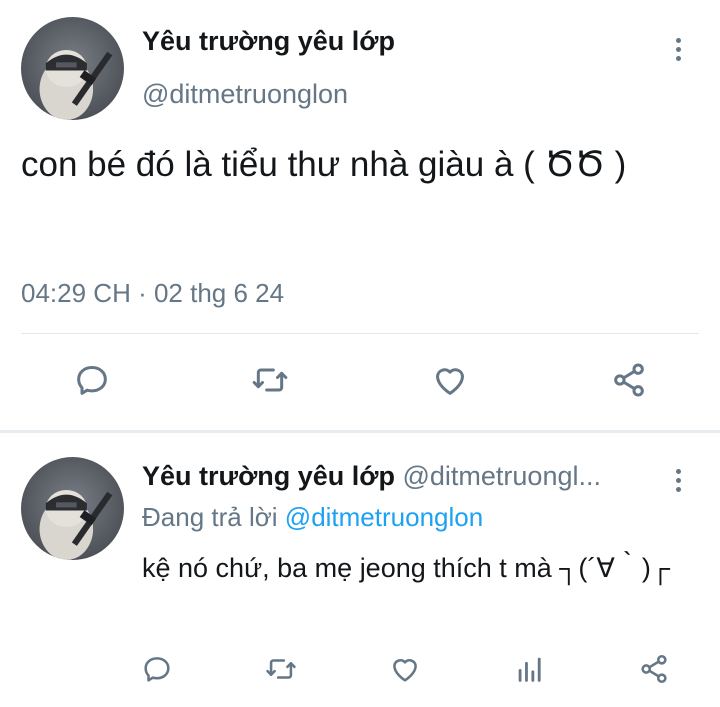 This screenshot has height=707, width=720. What do you see at coordinates (324, 164) in the screenshot?
I see `tweet-text: con bé đó là tiểu thư nhà giàu à ( ԾԾ )` at bounding box center [324, 164].